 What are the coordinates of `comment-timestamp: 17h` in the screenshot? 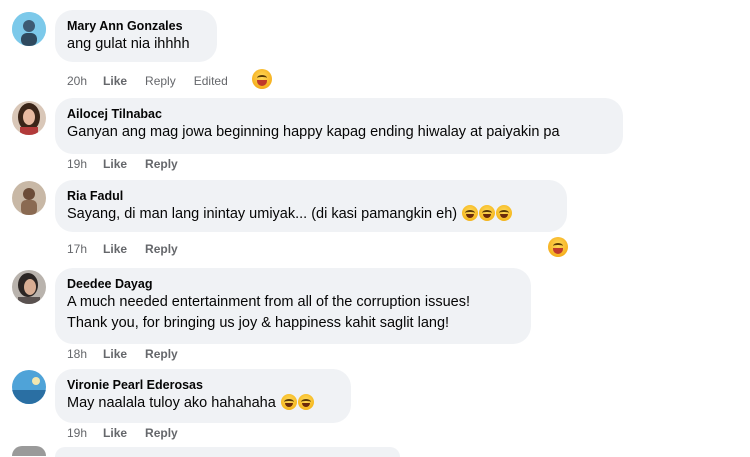 It's located at (77, 249).